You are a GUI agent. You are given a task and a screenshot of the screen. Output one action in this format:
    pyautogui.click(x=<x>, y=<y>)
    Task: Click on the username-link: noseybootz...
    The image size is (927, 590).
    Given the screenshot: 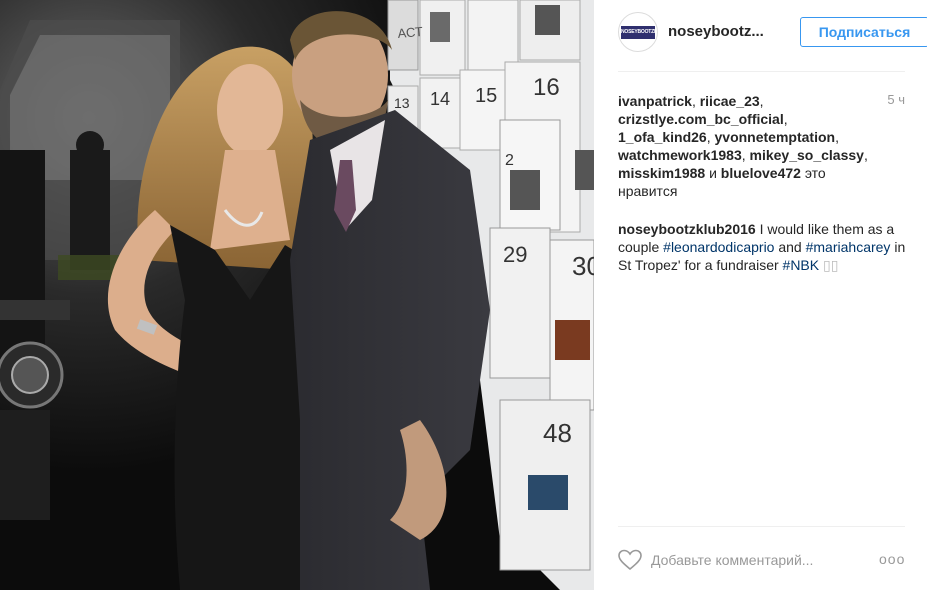 What is the action you would take?
    pyautogui.click(x=727, y=31)
    